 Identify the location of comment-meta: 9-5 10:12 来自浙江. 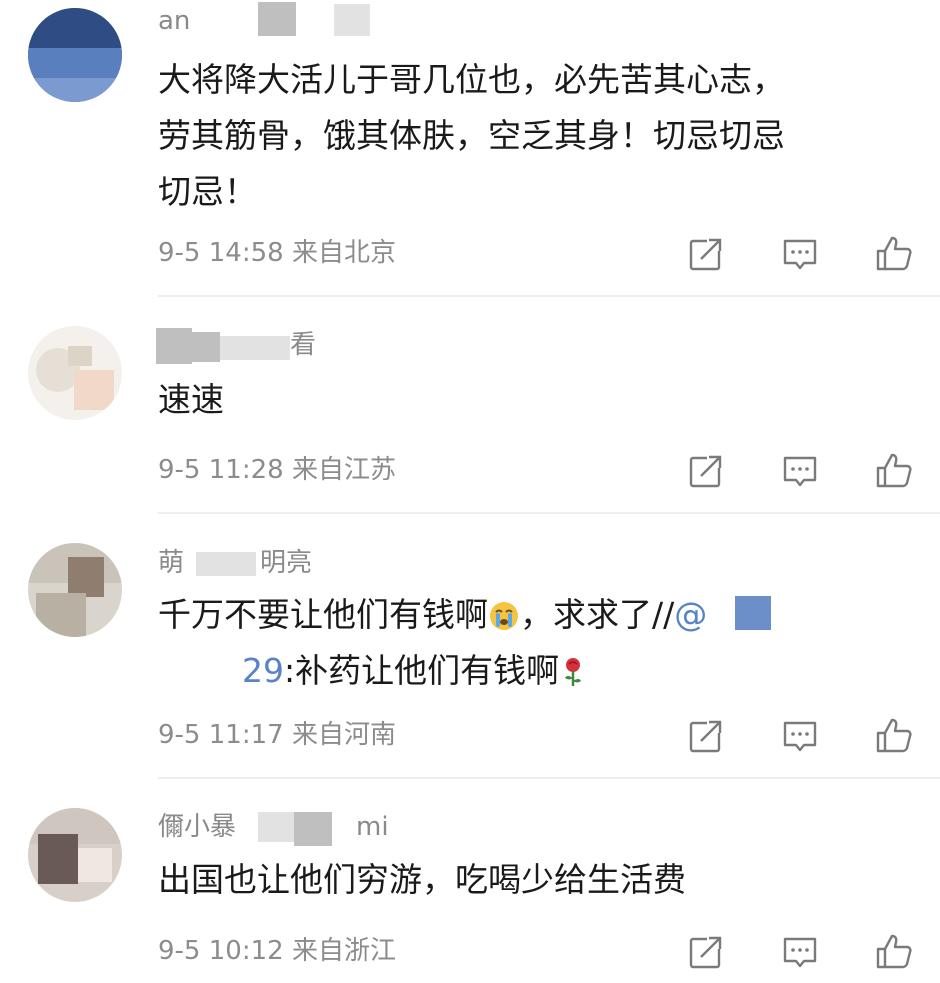
(277, 951).